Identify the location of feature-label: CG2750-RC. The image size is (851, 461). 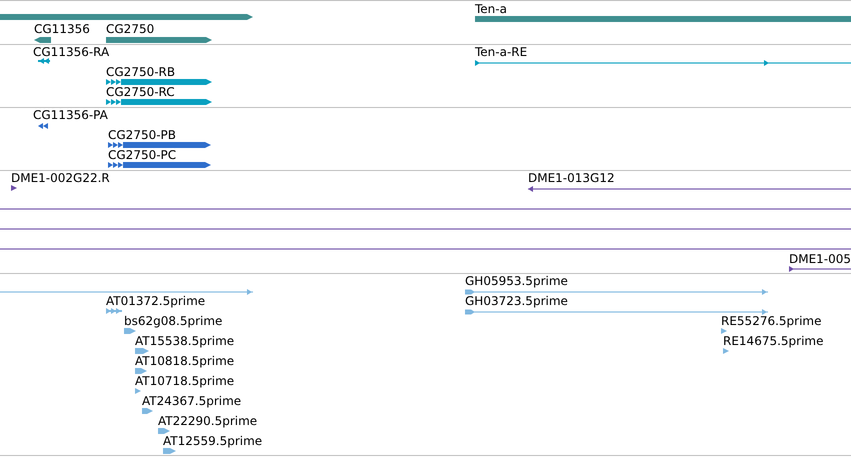
(140, 92).